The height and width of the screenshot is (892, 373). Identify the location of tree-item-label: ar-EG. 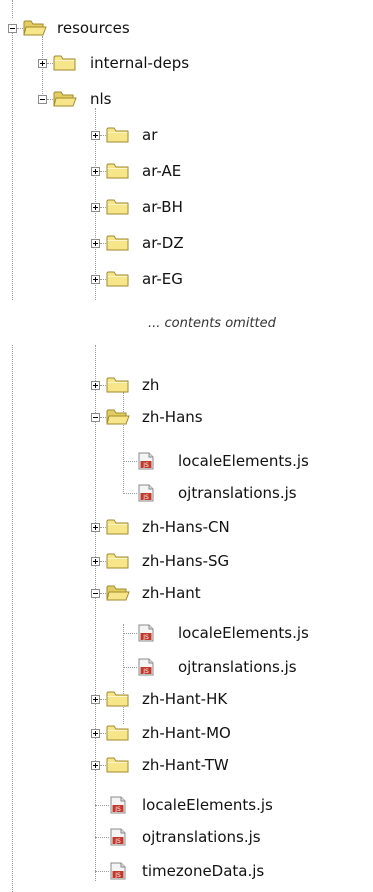
(162, 279).